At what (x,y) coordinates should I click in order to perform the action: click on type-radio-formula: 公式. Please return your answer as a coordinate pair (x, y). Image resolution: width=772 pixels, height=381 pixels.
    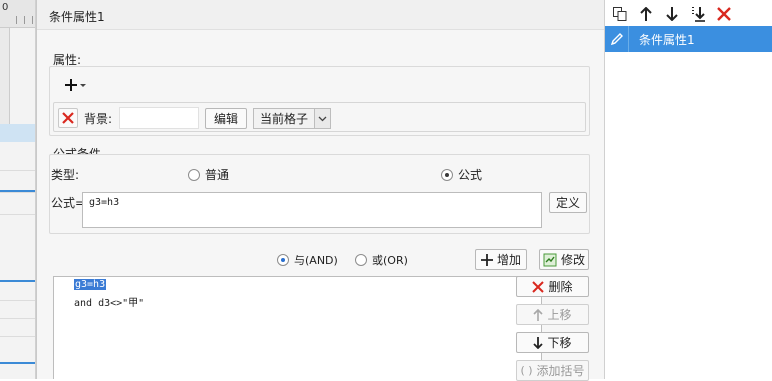
    Looking at the image, I should click on (461, 174).